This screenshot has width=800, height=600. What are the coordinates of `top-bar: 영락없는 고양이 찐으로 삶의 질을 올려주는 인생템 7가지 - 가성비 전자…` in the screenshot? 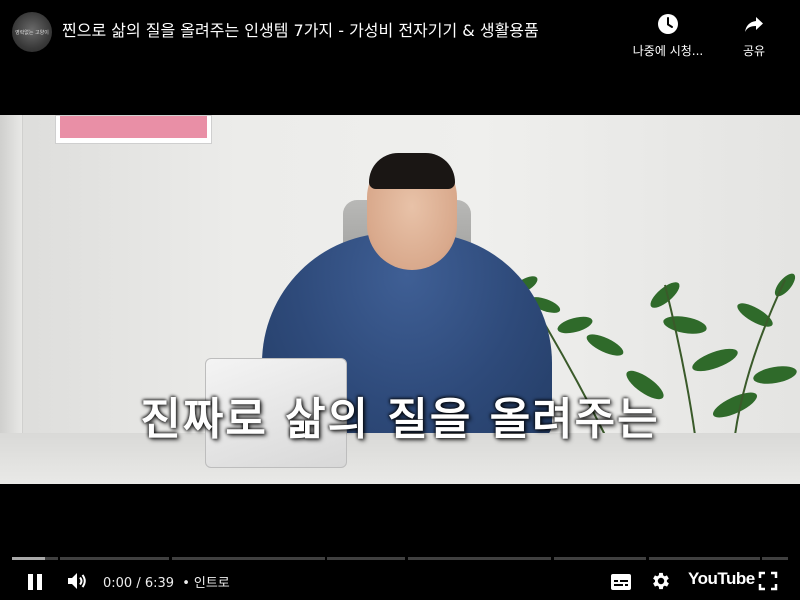 It's located at (400, 35).